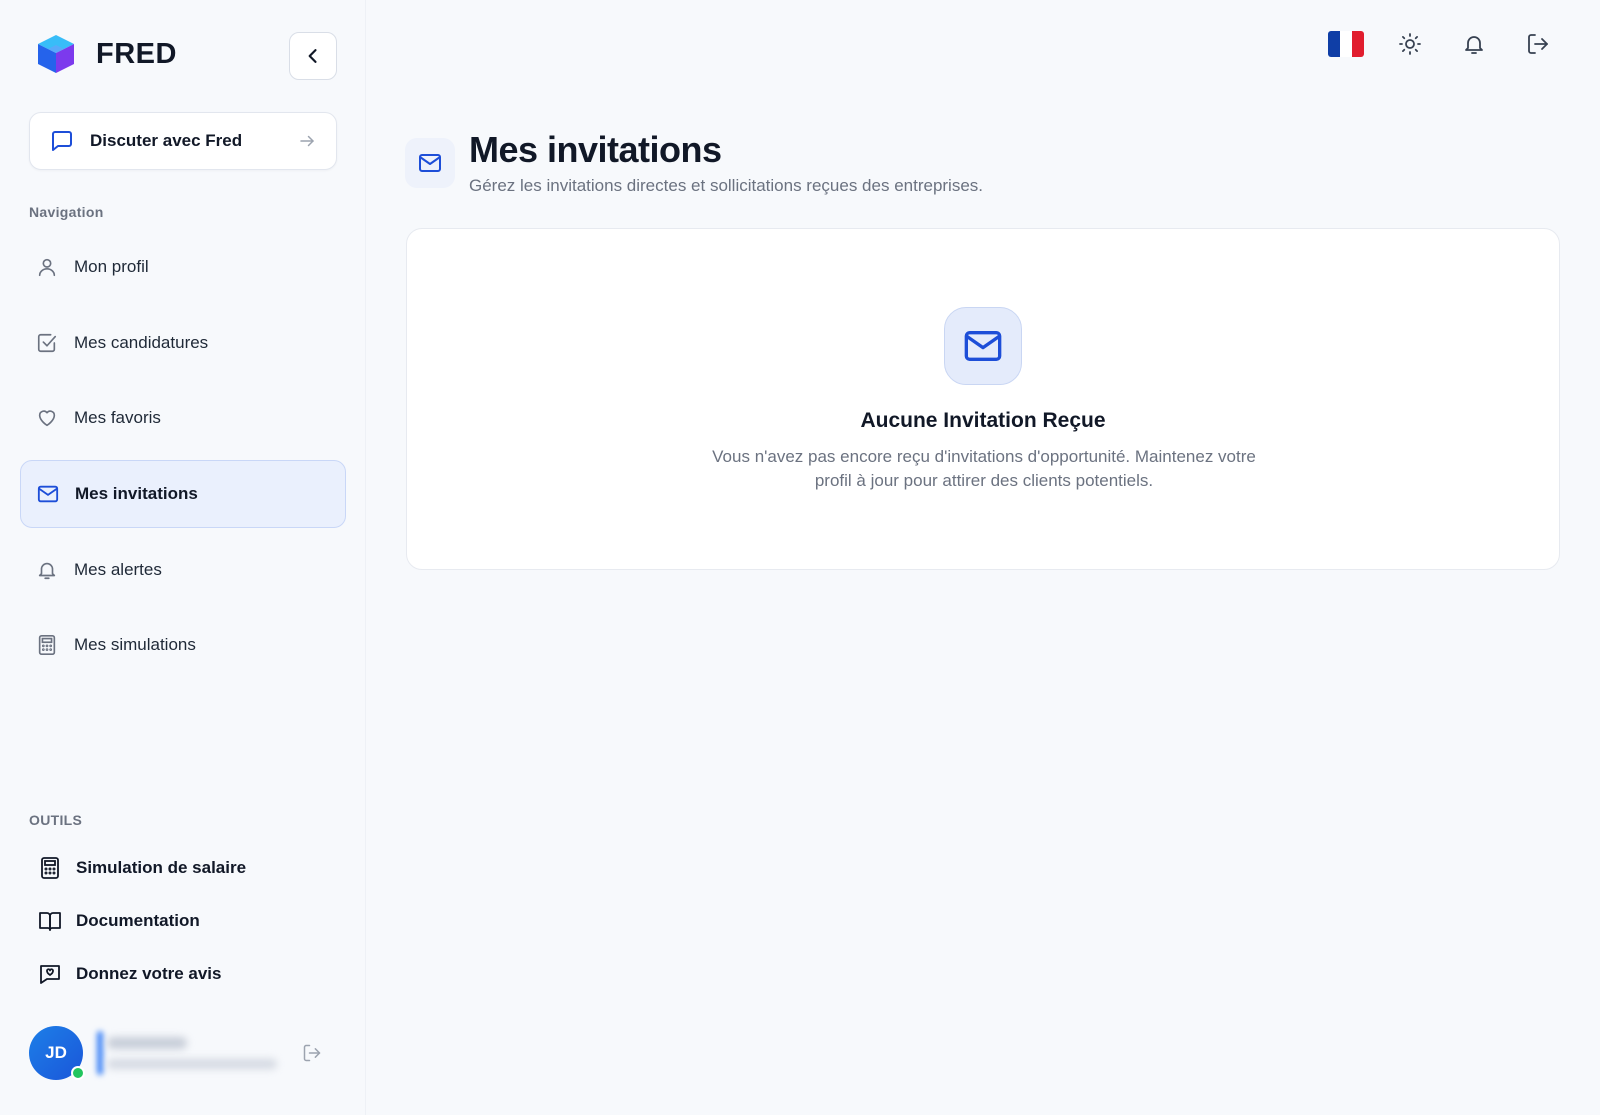 The image size is (1600, 1115). What do you see at coordinates (141, 342) in the screenshot?
I see `sidebar-item-label: Mes candidatures` at bounding box center [141, 342].